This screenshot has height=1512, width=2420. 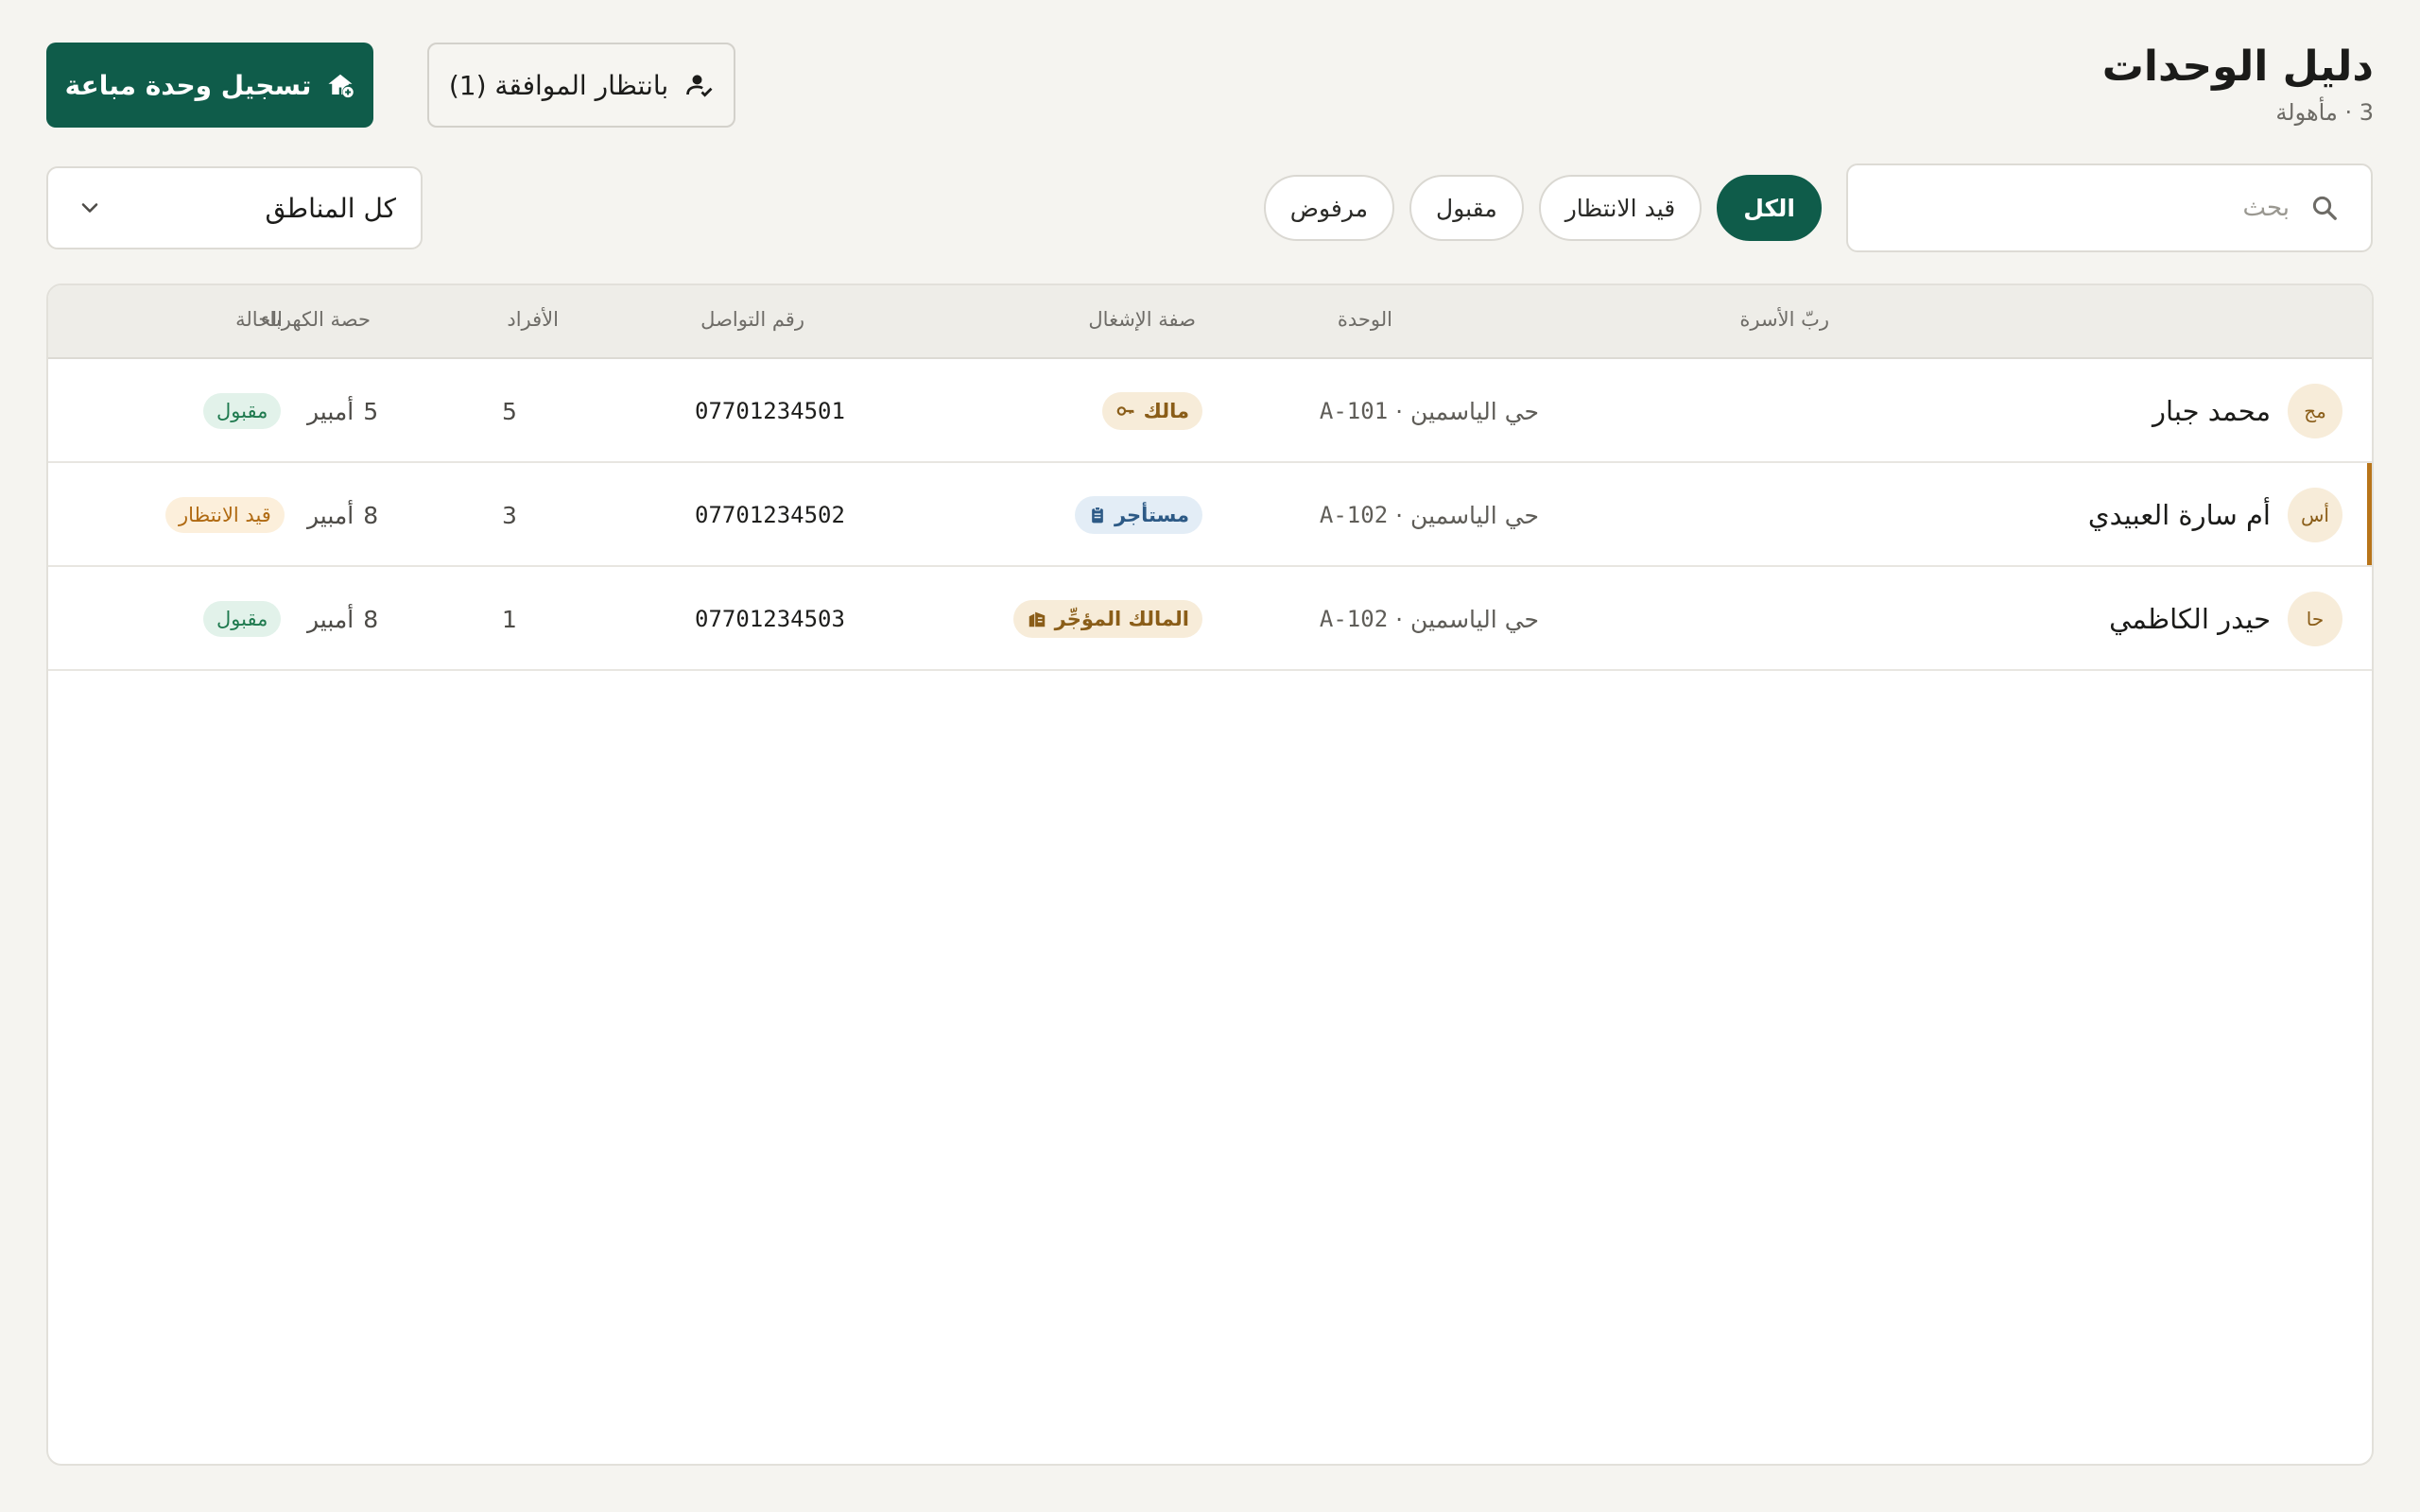 I want to click on user-check-icon, so click(x=699, y=85).